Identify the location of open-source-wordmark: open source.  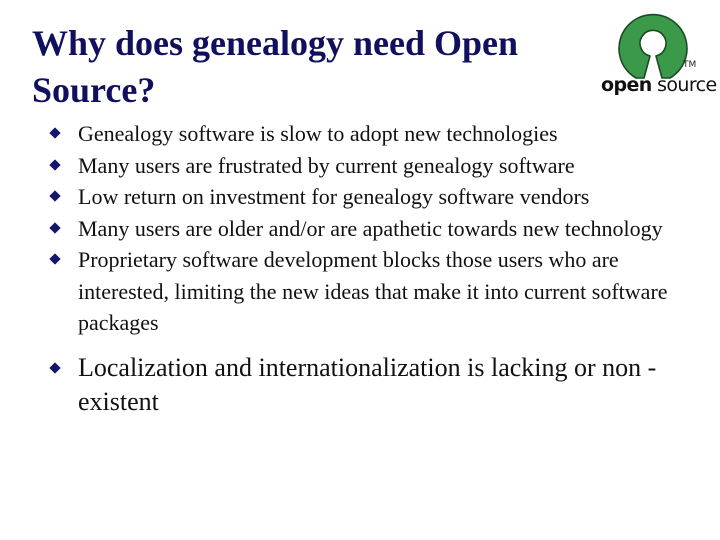
(659, 85).